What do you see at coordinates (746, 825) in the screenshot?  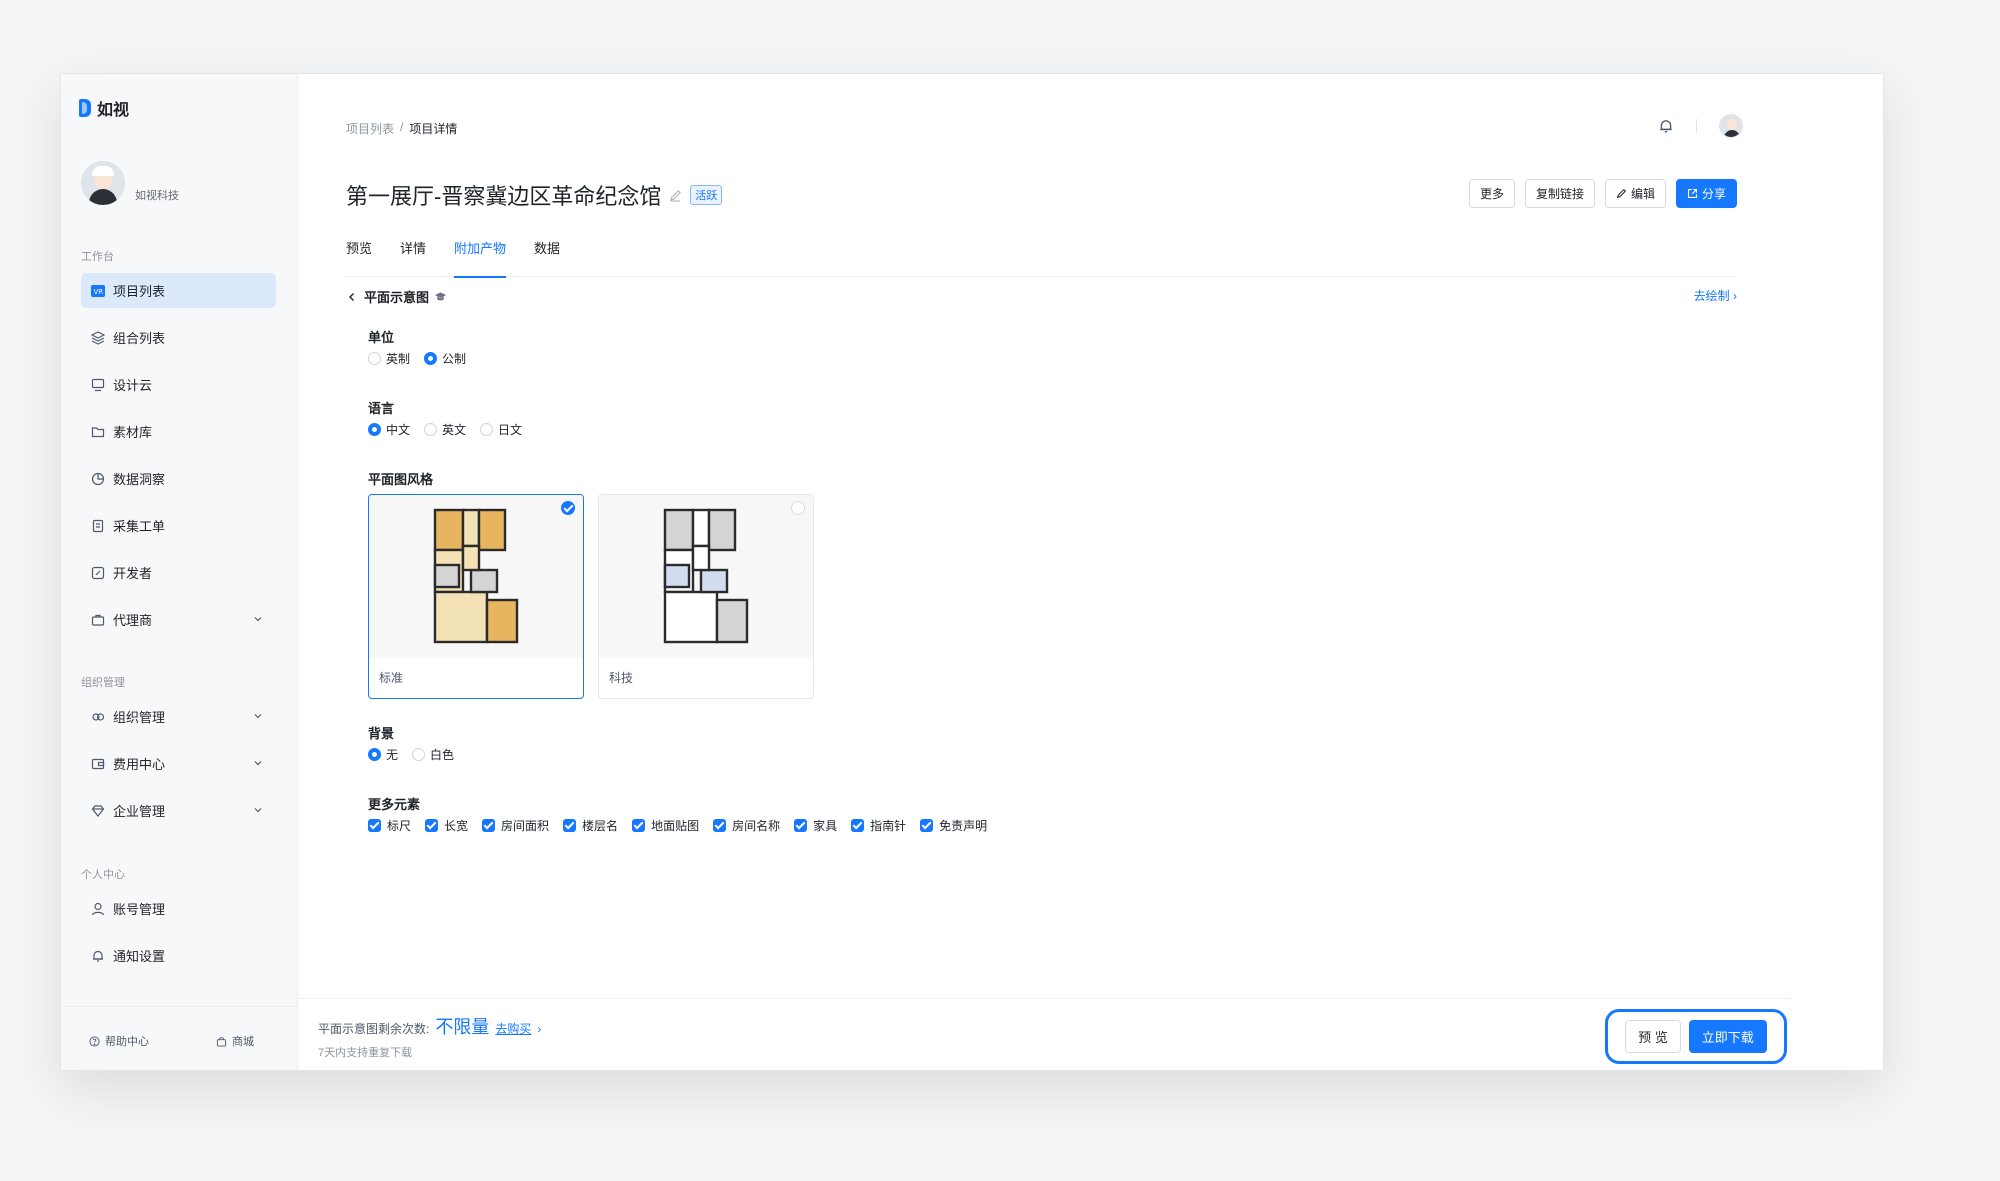 I see `checkbox-room-name: 房间名称` at bounding box center [746, 825].